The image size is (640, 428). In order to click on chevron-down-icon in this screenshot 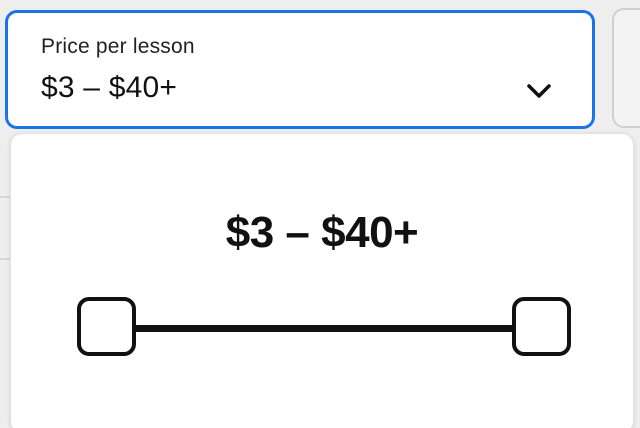, I will do `click(539, 91)`.